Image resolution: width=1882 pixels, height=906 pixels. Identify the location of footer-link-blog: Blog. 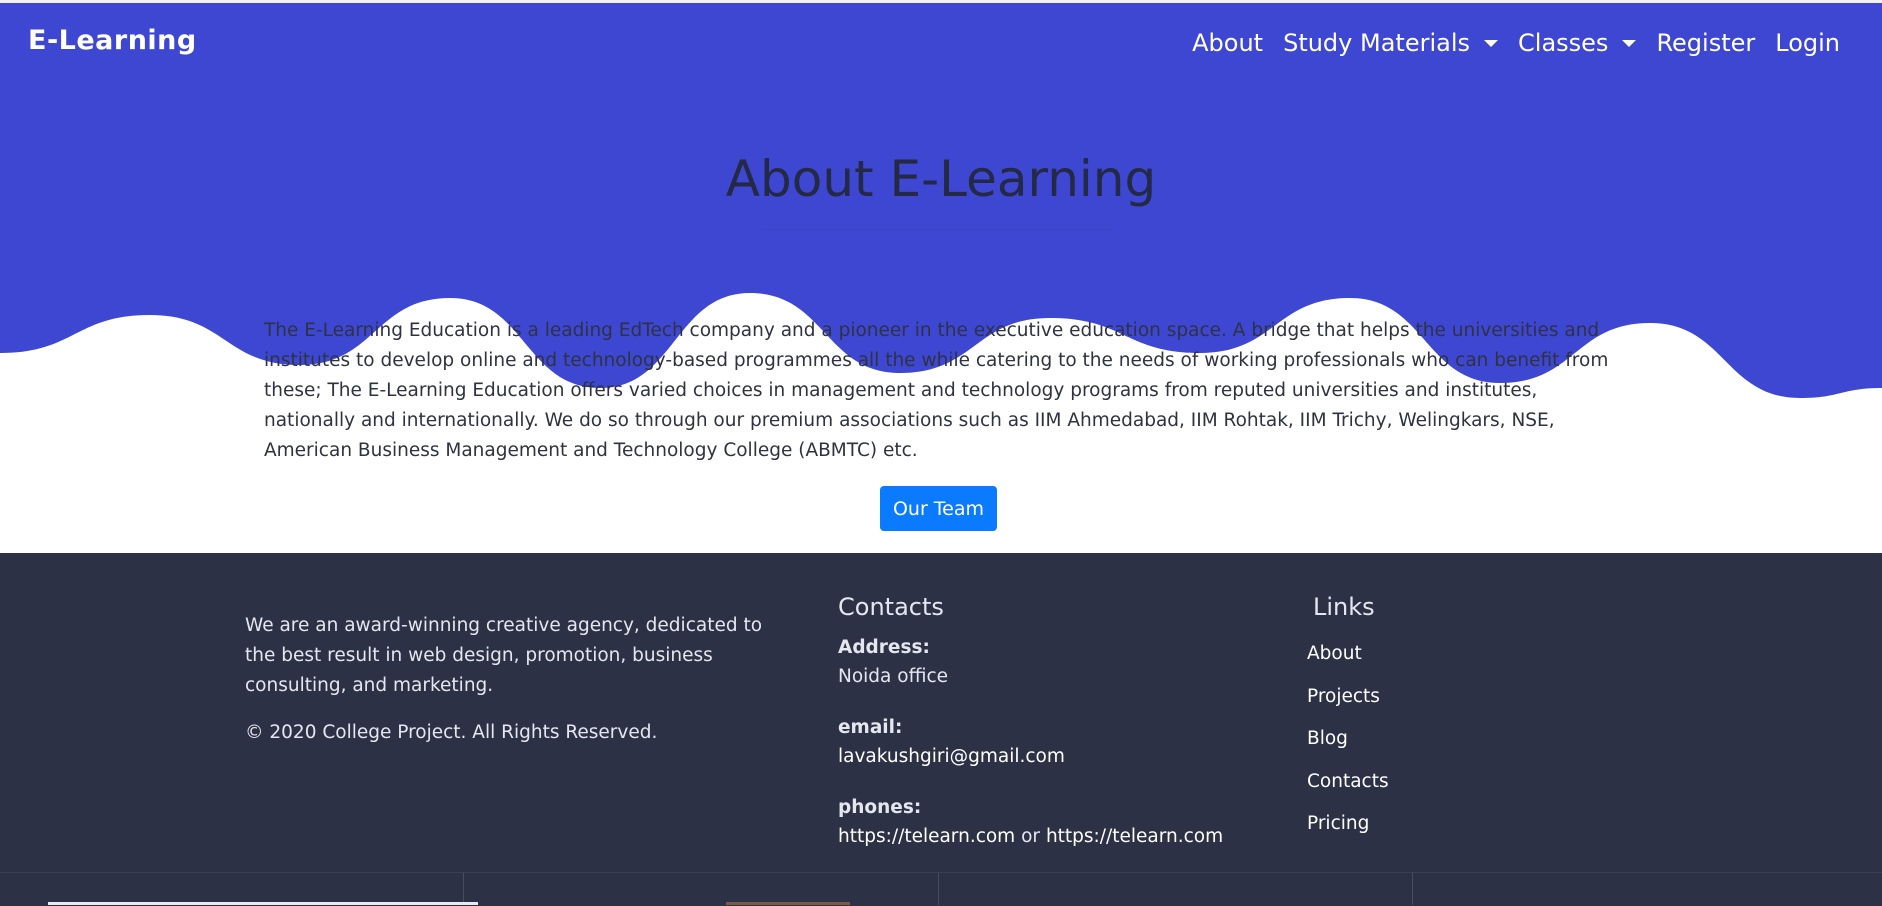
(1327, 738).